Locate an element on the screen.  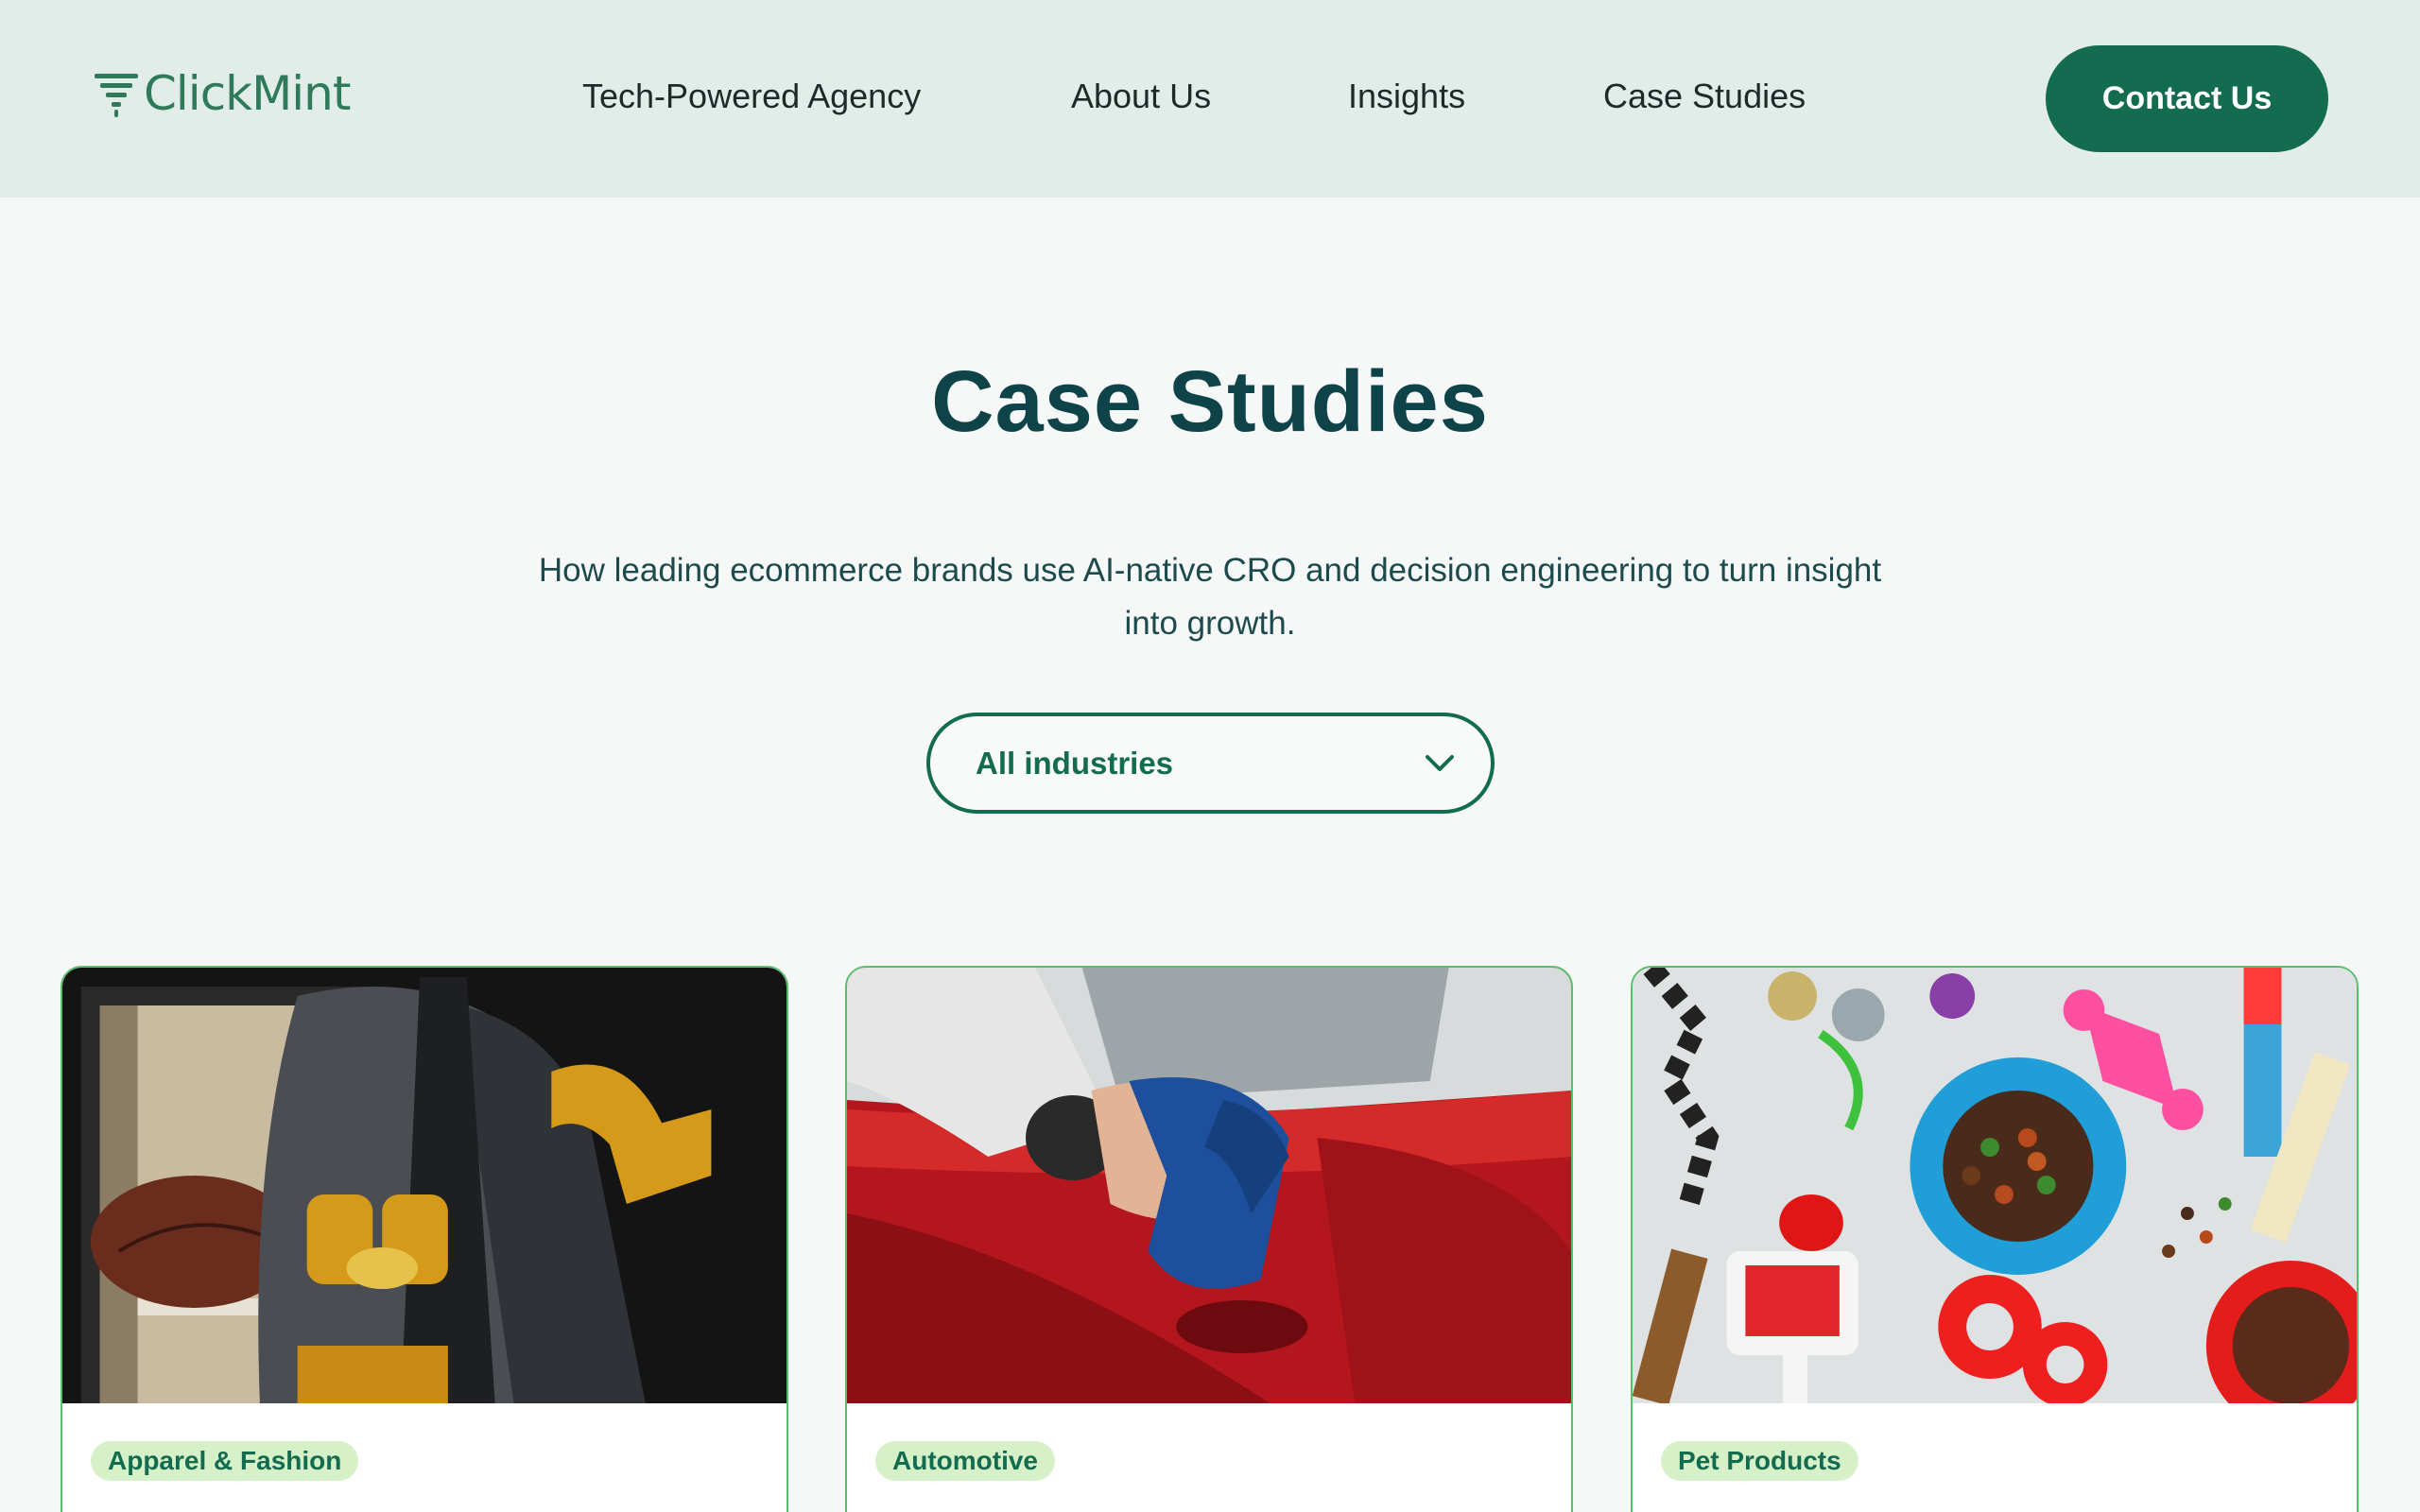
case-study-card-pet-products: Pet Products is located at coordinates (1995, 1239).